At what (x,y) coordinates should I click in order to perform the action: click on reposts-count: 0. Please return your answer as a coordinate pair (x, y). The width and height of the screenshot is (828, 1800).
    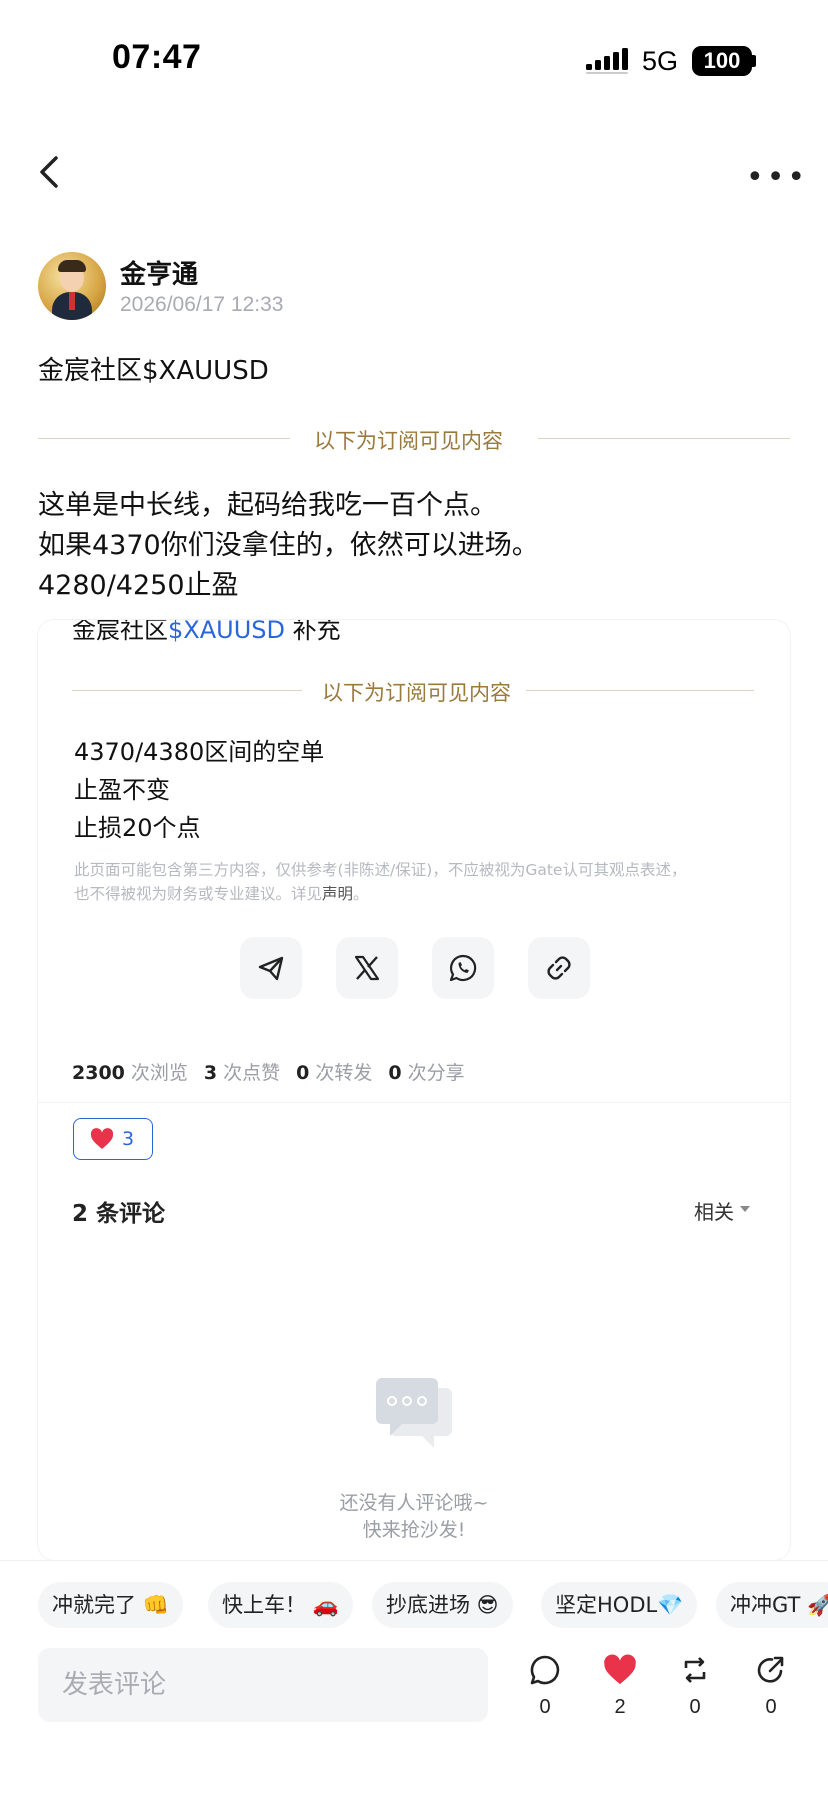
    Looking at the image, I should click on (303, 1073).